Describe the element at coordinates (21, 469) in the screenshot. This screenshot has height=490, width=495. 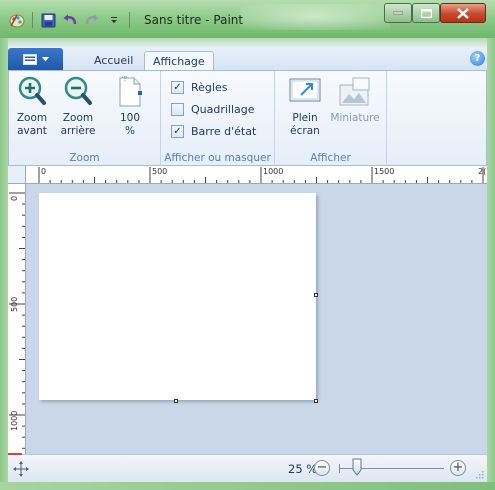
I see `cursor-position-icon` at that location.